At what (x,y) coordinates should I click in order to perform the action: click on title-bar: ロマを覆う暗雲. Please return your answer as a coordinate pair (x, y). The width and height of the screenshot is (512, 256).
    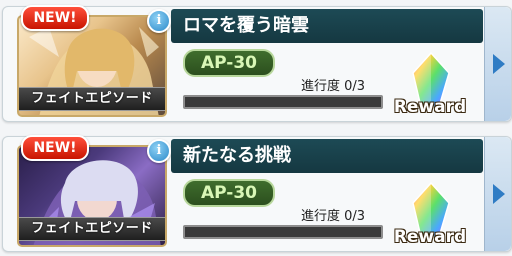
    Looking at the image, I should click on (327, 26).